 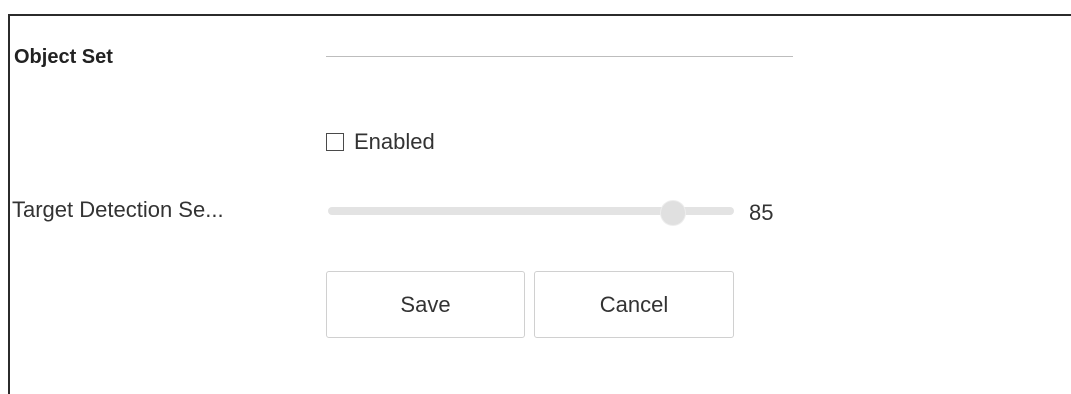 What do you see at coordinates (673, 213) in the screenshot?
I see `slider-thumb` at bounding box center [673, 213].